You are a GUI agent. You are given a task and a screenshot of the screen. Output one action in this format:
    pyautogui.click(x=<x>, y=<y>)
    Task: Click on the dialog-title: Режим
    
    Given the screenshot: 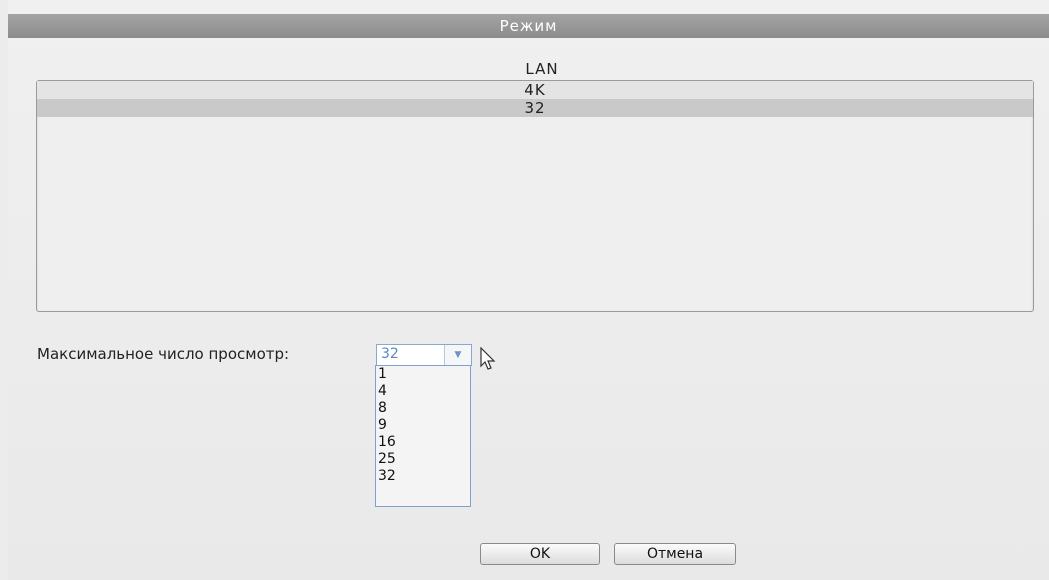 What is the action you would take?
    pyautogui.click(x=528, y=26)
    